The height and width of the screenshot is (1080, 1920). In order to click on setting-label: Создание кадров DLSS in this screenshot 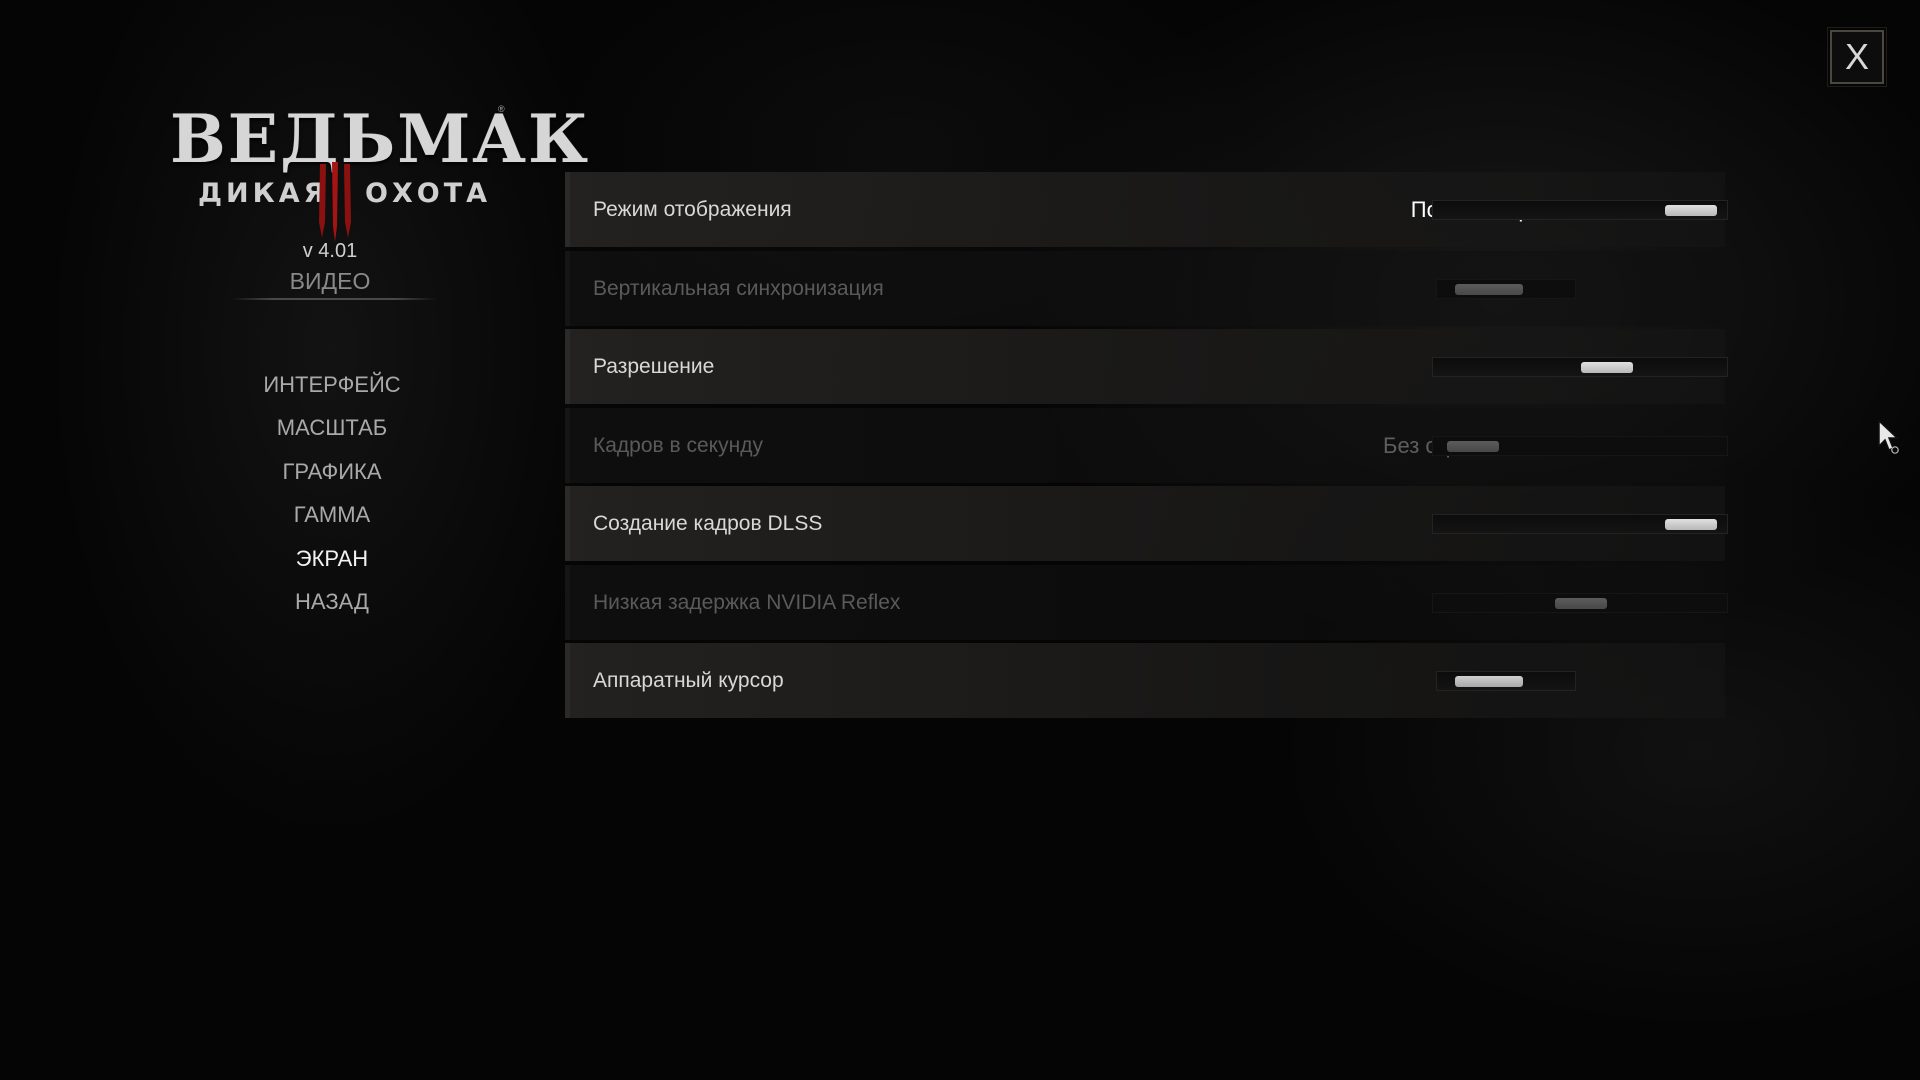, I will do `click(708, 523)`.